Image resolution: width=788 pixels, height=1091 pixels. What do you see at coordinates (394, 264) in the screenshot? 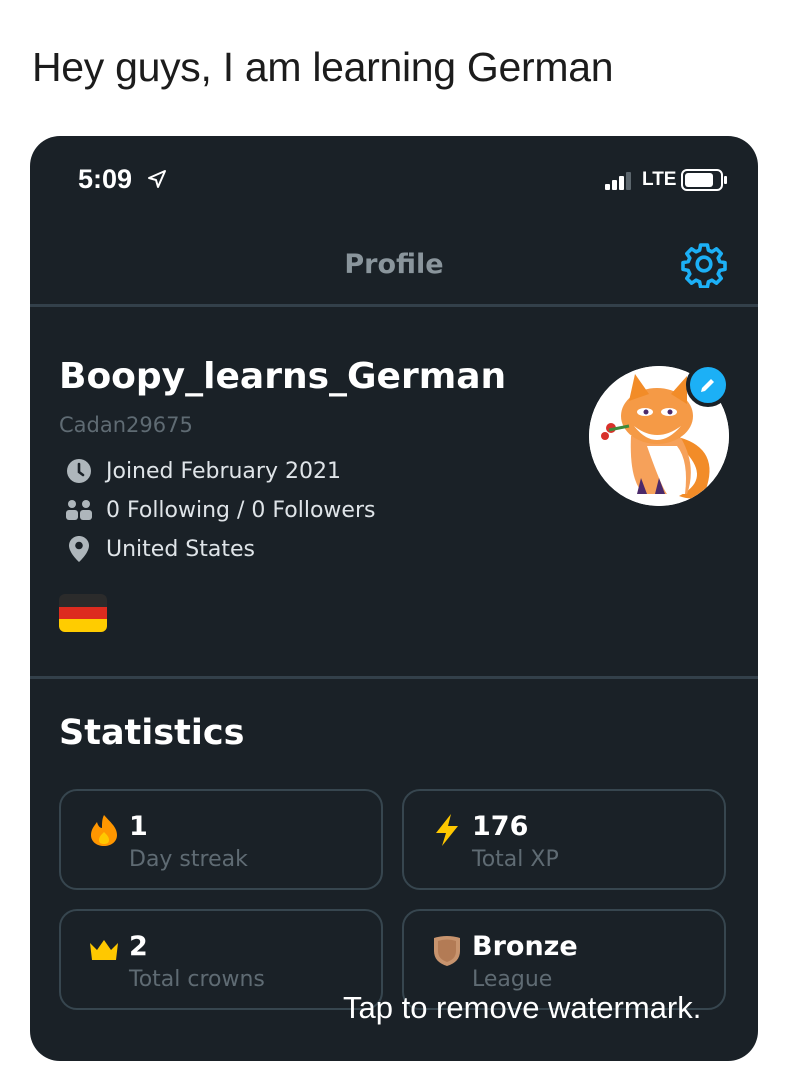
I see `page-title: Profile` at bounding box center [394, 264].